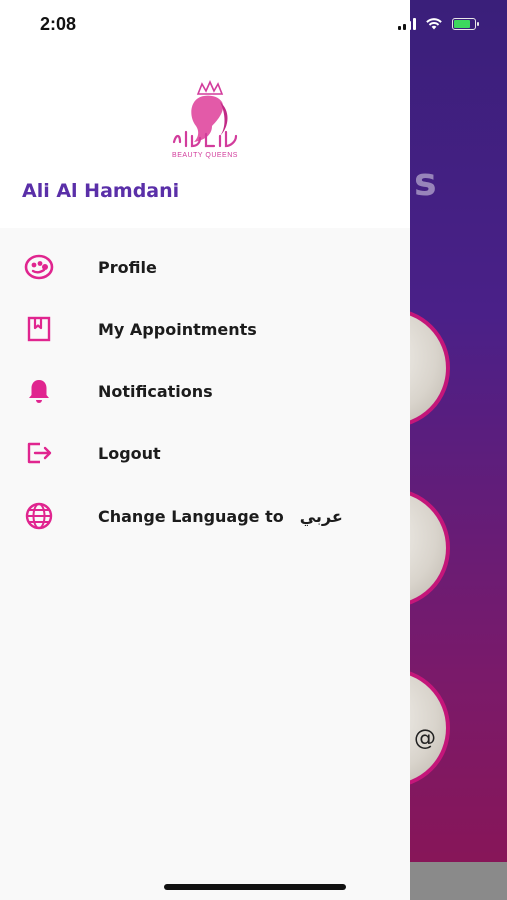  Describe the element at coordinates (191, 516) in the screenshot. I see `change-language-text: Change Language to` at that location.